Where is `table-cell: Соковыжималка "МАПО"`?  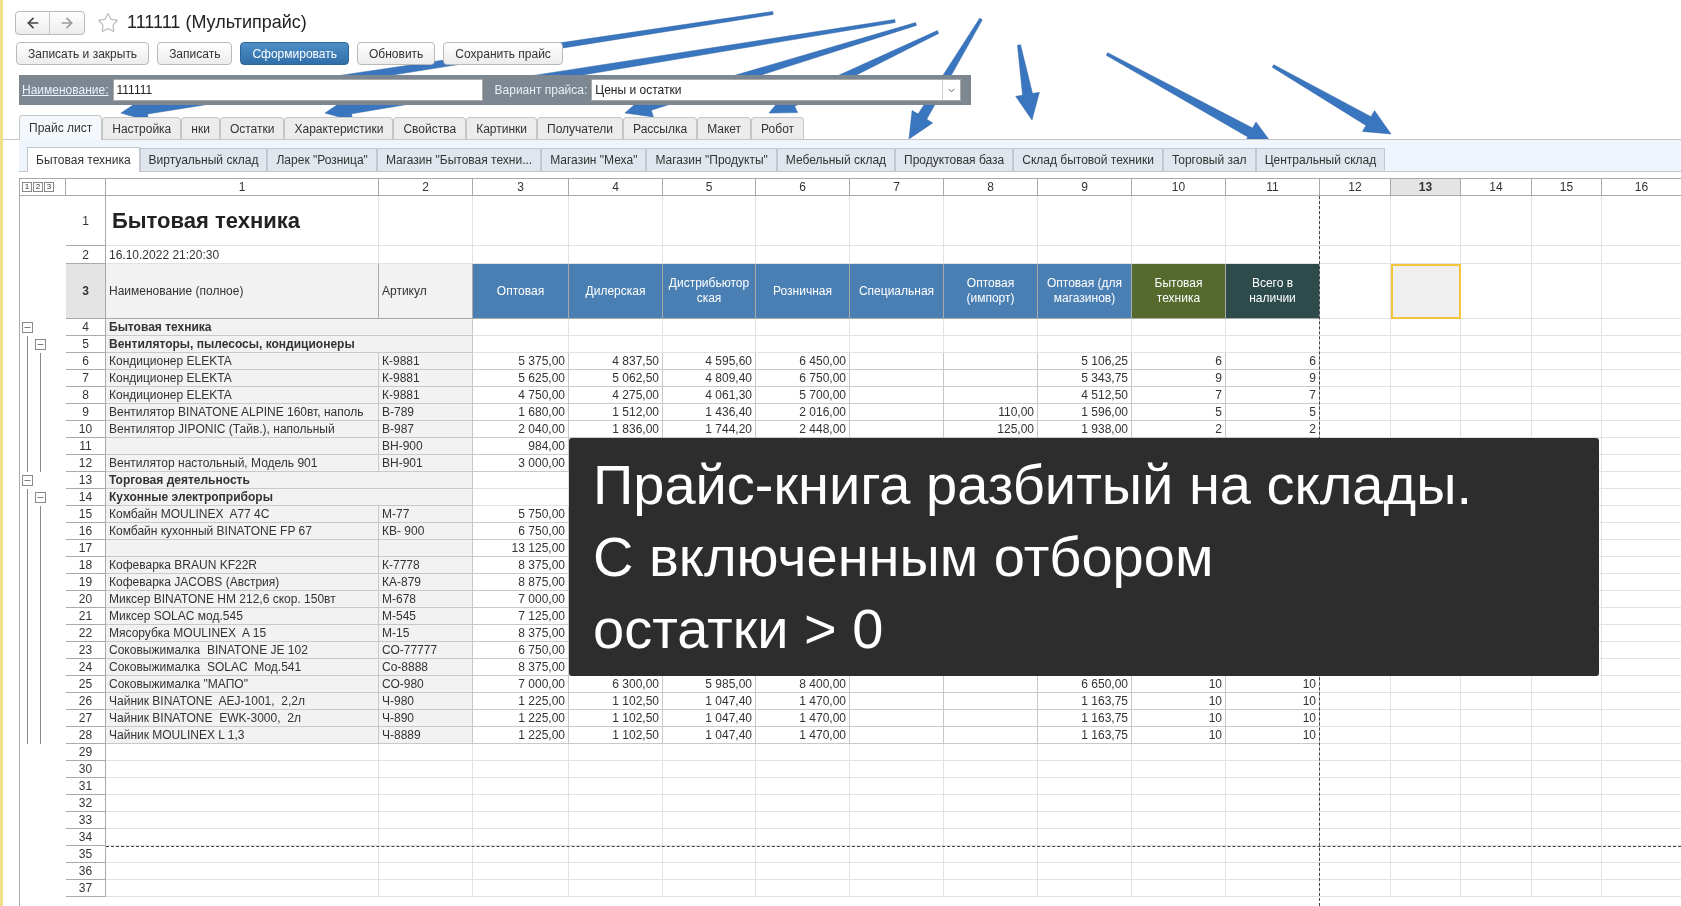
table-cell: Соковыжималка "МАПО" is located at coordinates (242, 684).